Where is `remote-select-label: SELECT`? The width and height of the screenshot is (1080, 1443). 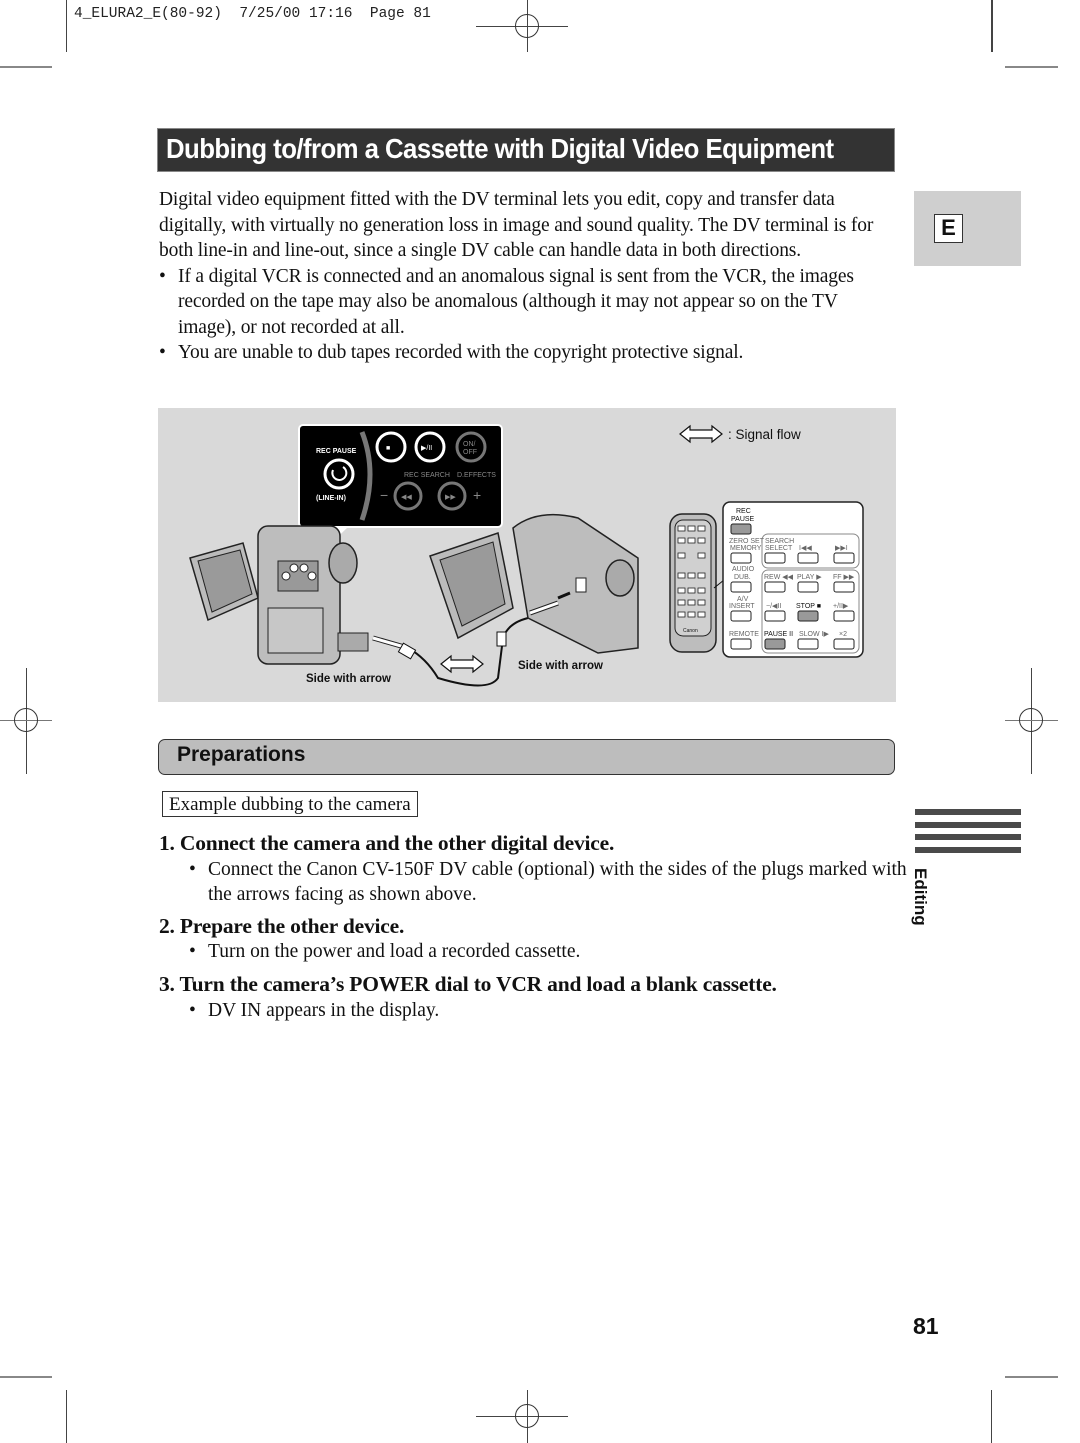
remote-select-label: SELECT is located at coordinates (779, 548).